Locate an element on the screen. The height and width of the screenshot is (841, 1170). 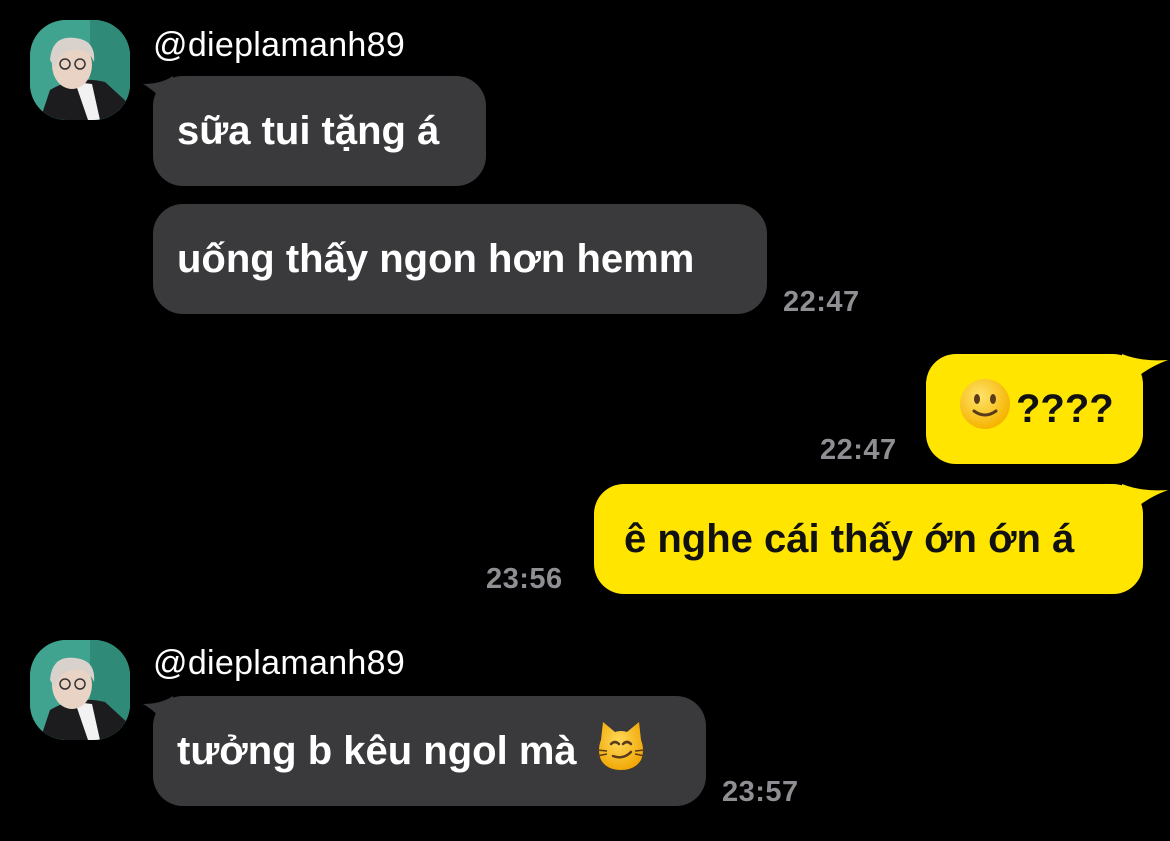
message-text: uống thấy ngon hơn hemm is located at coordinates (436, 258).